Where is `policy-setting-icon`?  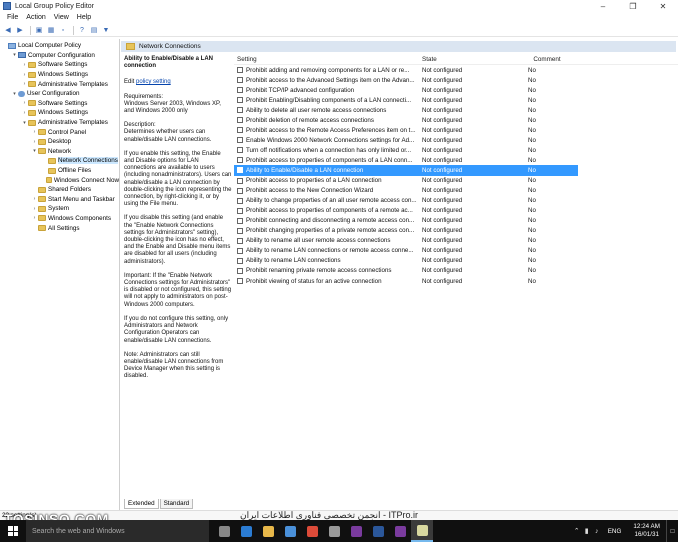 policy-setting-icon is located at coordinates (240, 190).